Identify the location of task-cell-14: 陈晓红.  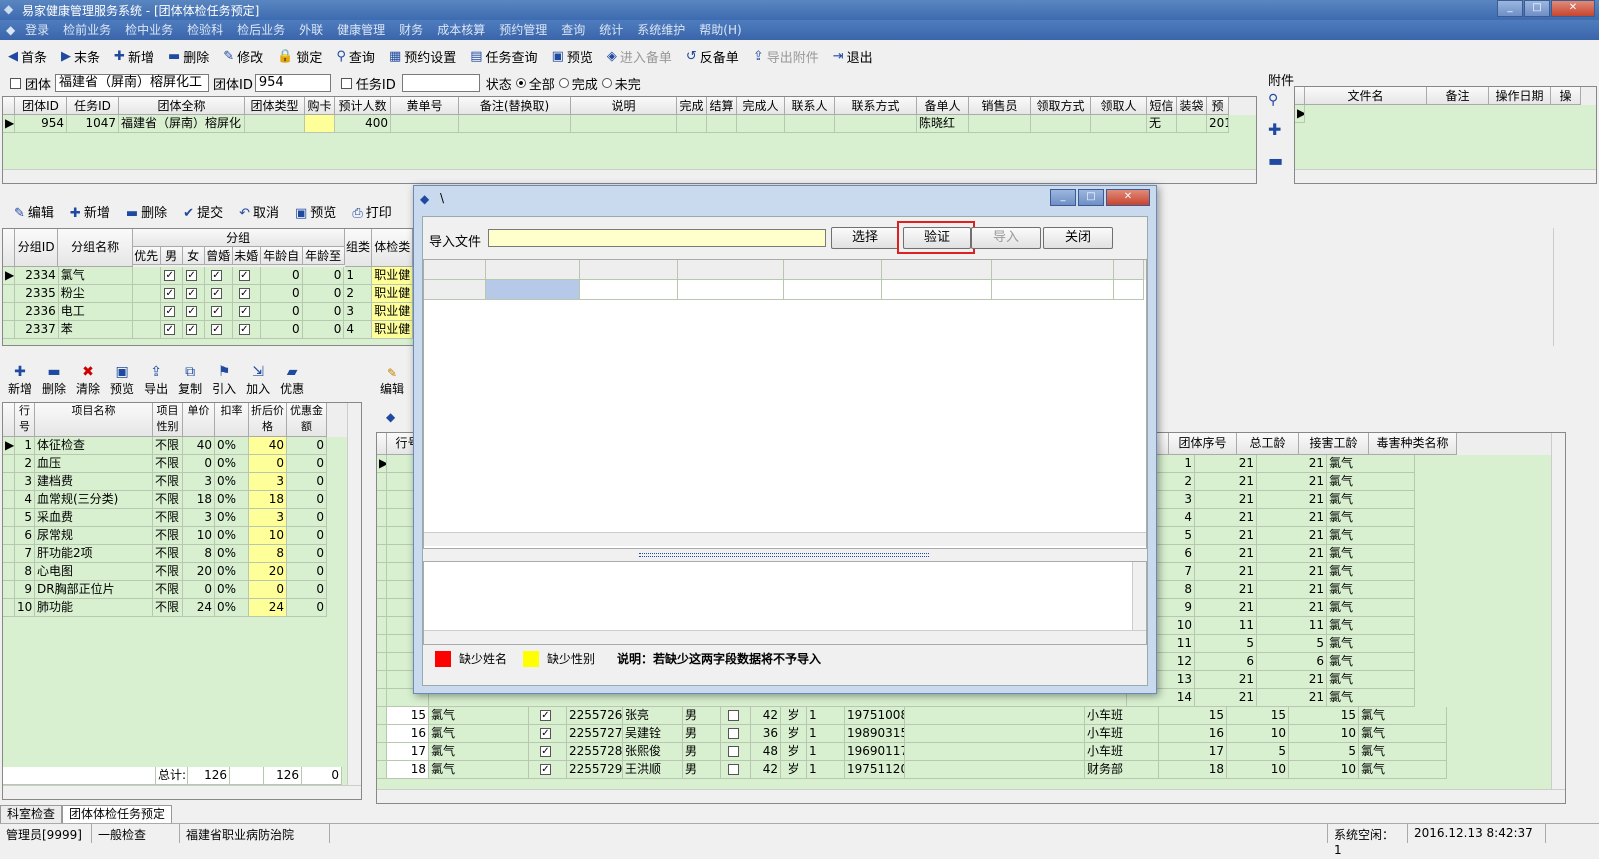
(943, 124).